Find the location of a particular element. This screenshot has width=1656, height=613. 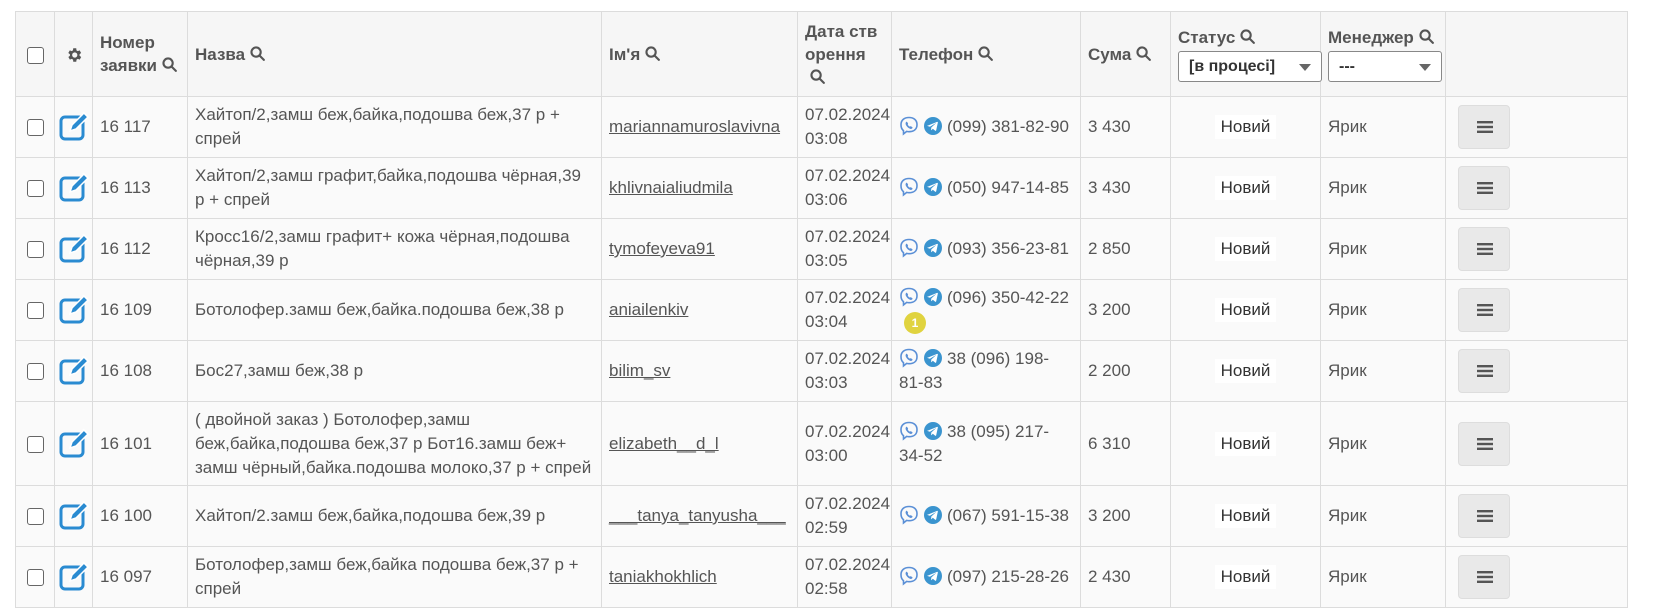

phone-number: (067) 591-15-38 is located at coordinates (1008, 515).